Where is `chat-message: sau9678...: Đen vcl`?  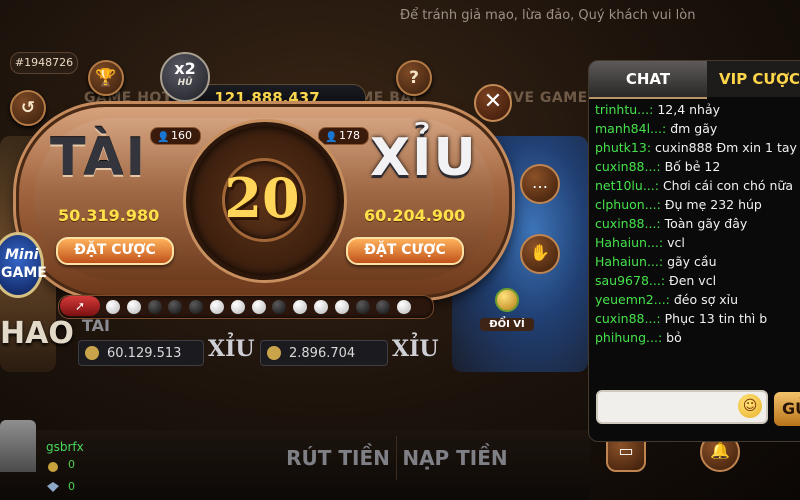 chat-message: sau9678...: Đen vcl is located at coordinates (697, 281).